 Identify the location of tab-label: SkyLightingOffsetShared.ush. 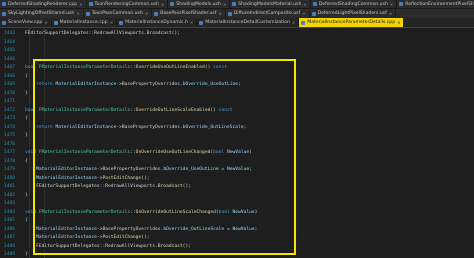
(41, 13).